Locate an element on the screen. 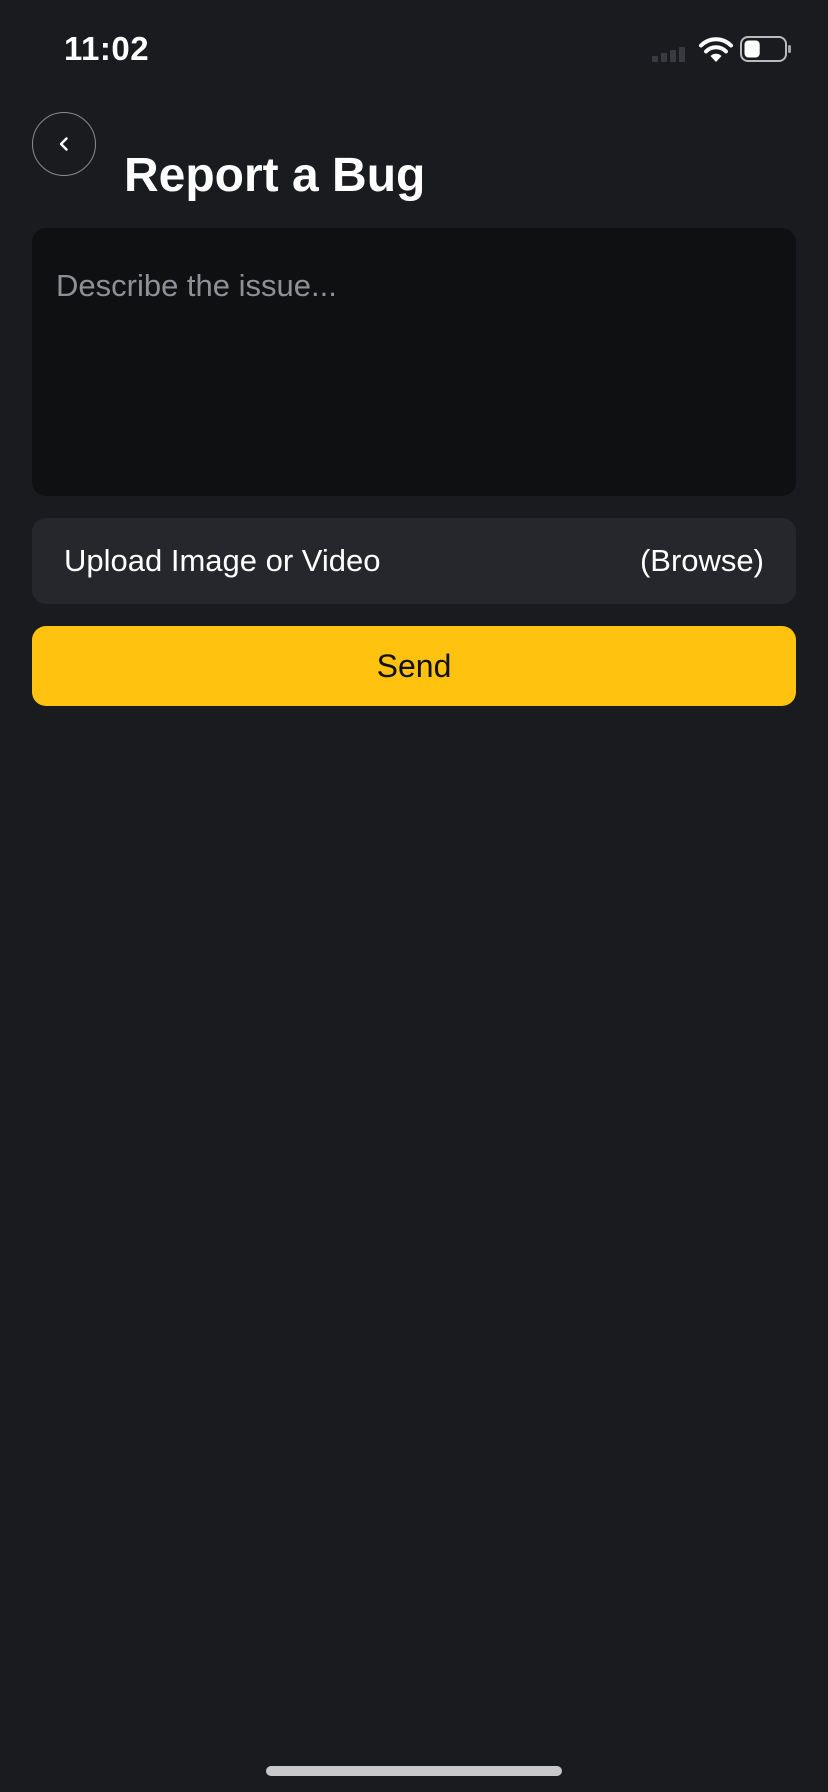 The height and width of the screenshot is (1792, 828). header: Report a Bug is located at coordinates (414, 156).